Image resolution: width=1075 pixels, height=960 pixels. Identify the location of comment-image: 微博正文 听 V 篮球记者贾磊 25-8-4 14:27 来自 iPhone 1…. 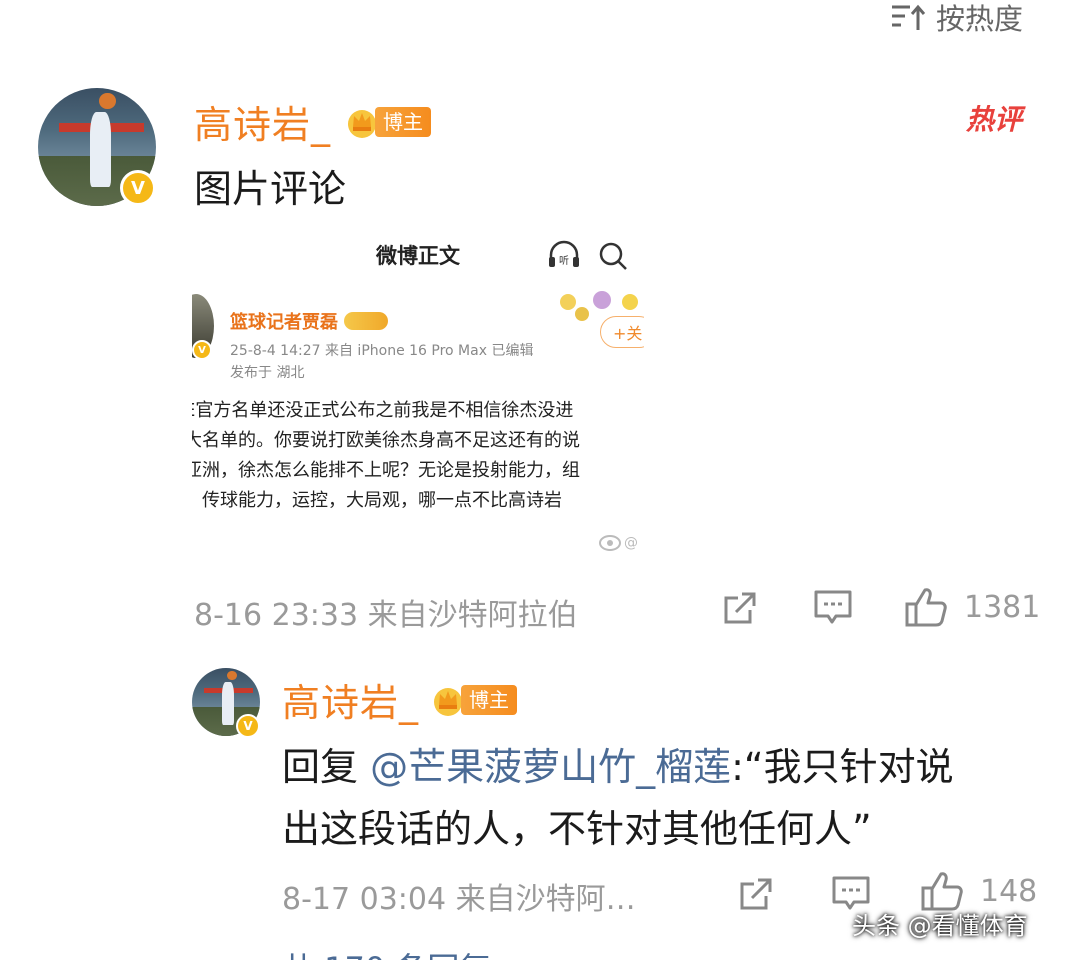
(418, 400).